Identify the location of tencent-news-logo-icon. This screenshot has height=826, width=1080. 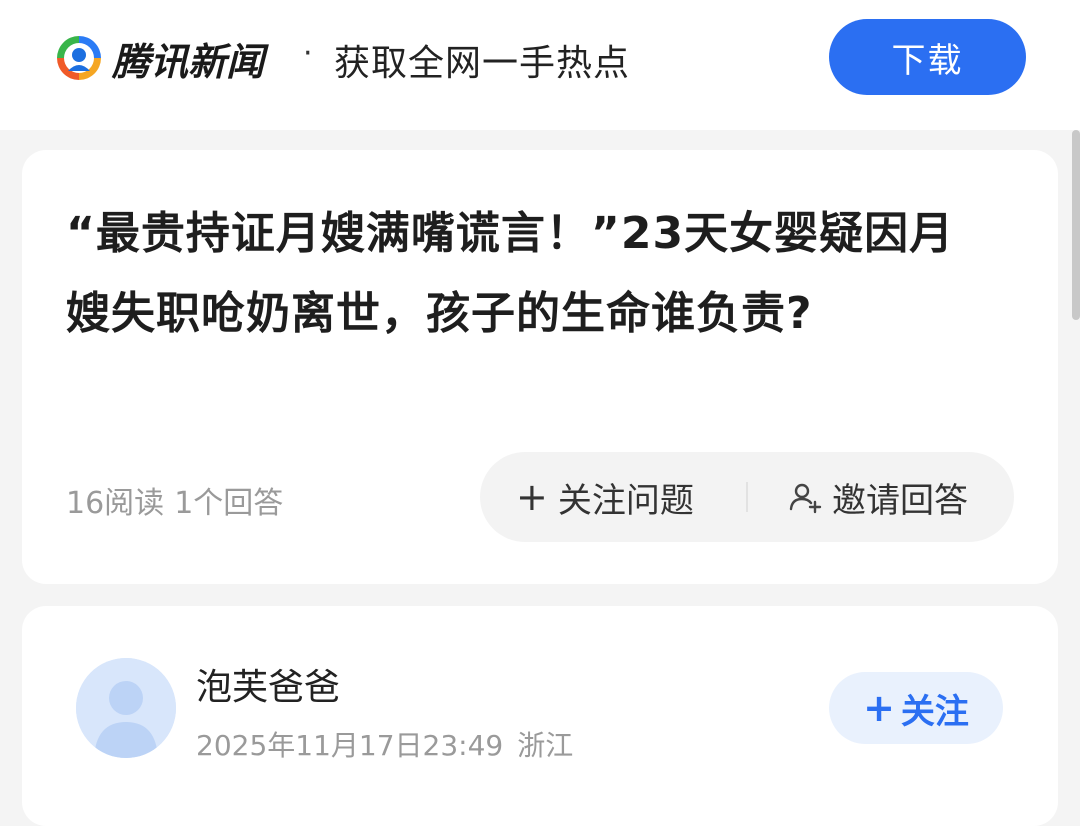
(79, 58).